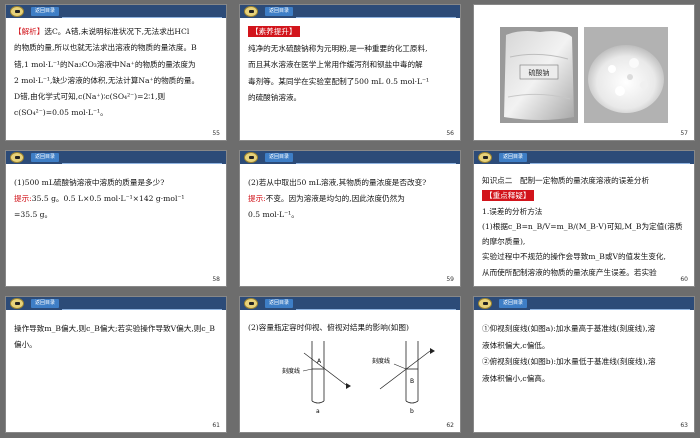 Image resolution: width=700 pixels, height=438 pixels. What do you see at coordinates (516, 378) in the screenshot?
I see `text-line: 液体积偏小,c偏高。` at bounding box center [516, 378].